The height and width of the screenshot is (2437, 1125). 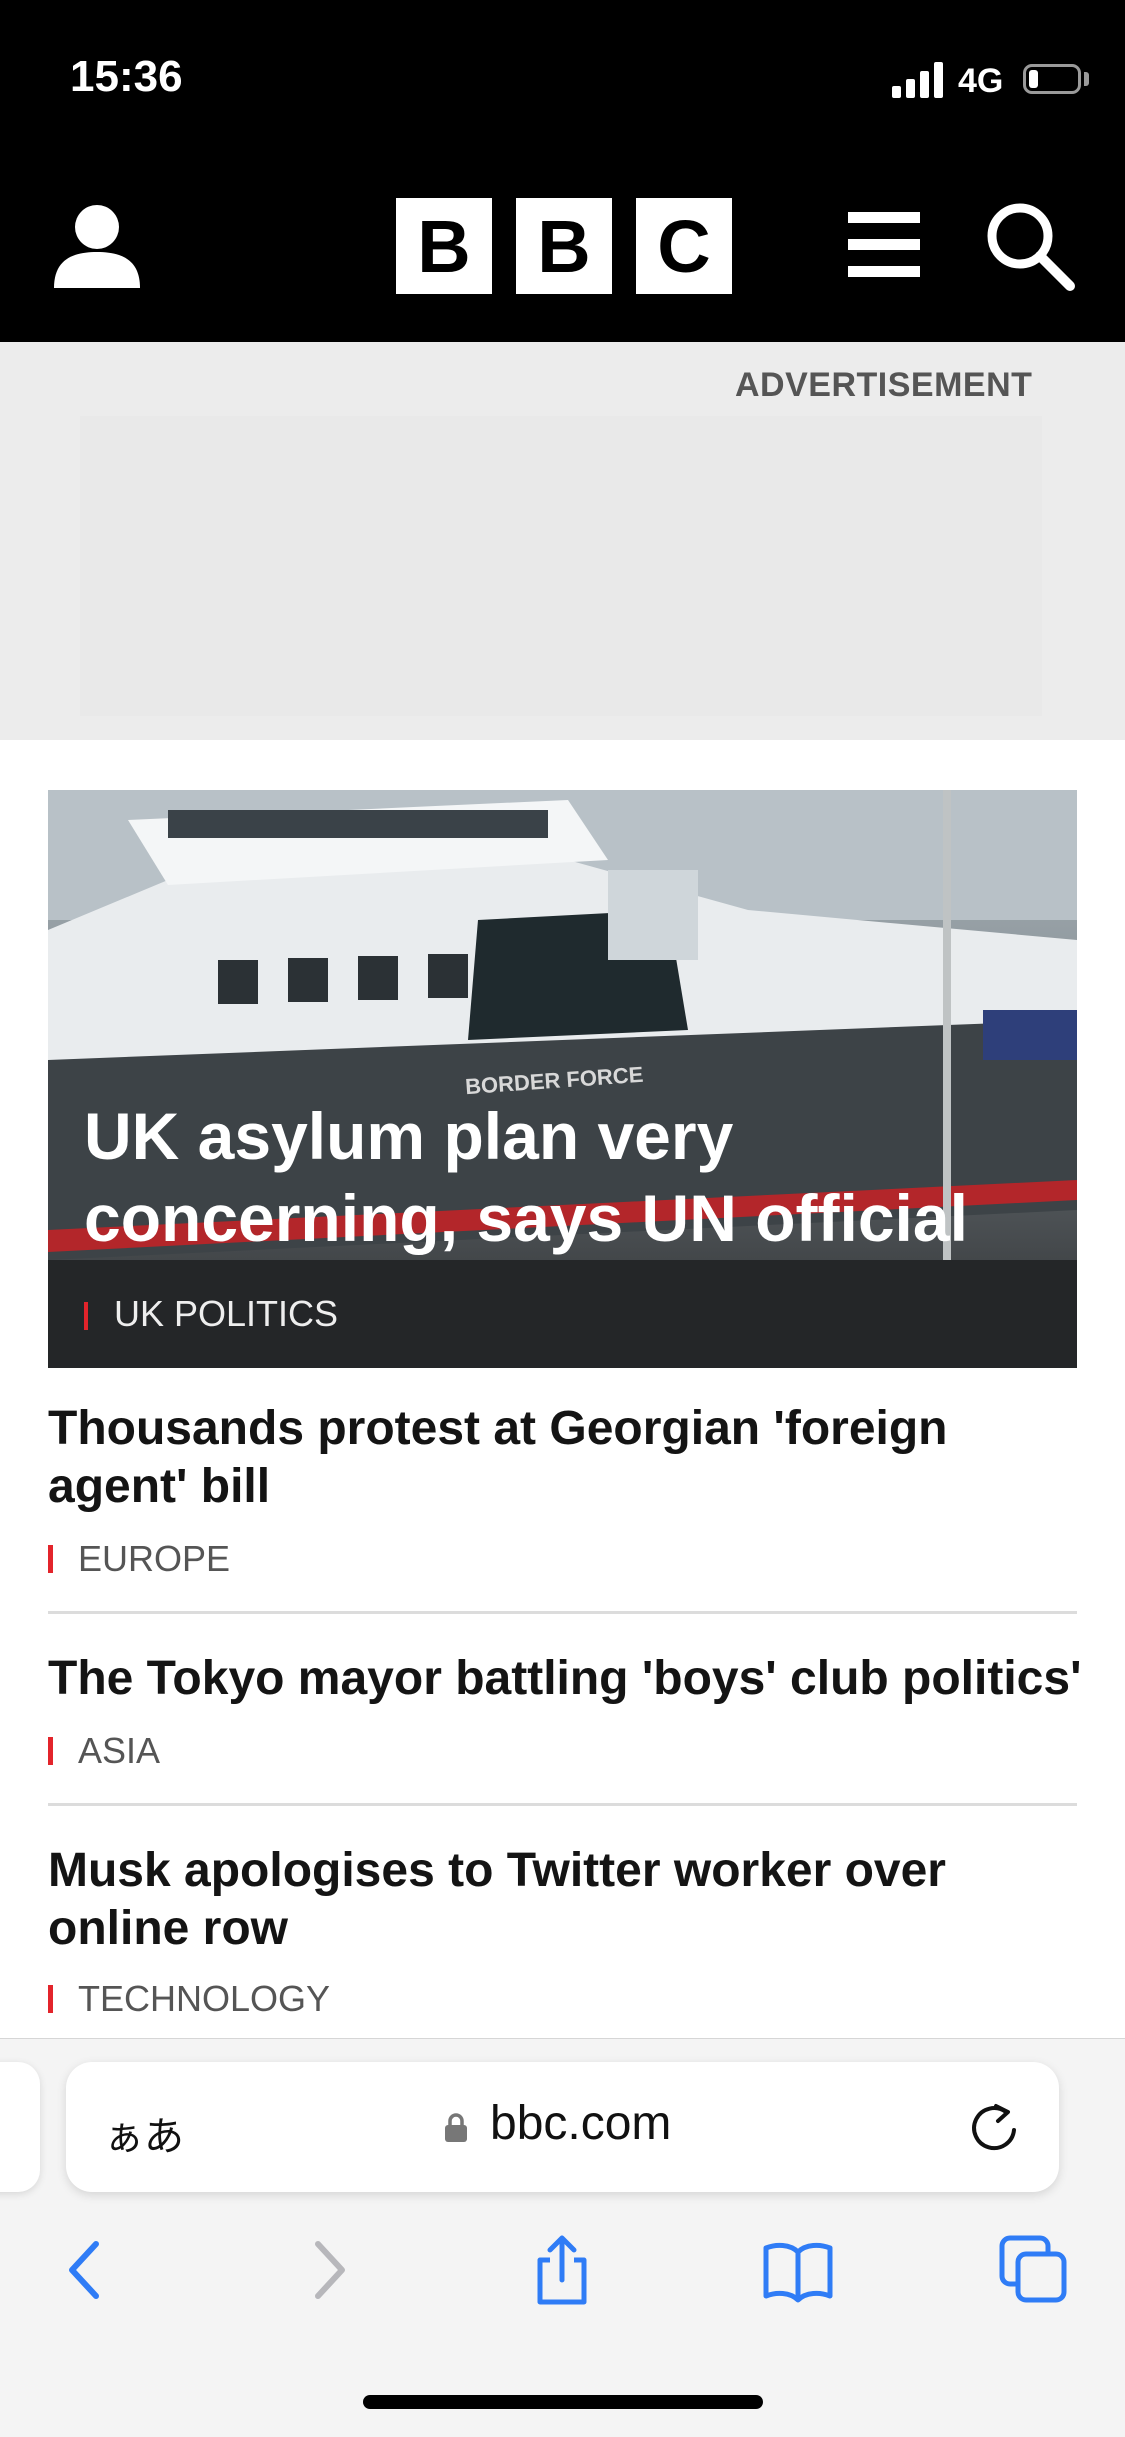 What do you see at coordinates (981, 81) in the screenshot?
I see `network-type: 4G` at bounding box center [981, 81].